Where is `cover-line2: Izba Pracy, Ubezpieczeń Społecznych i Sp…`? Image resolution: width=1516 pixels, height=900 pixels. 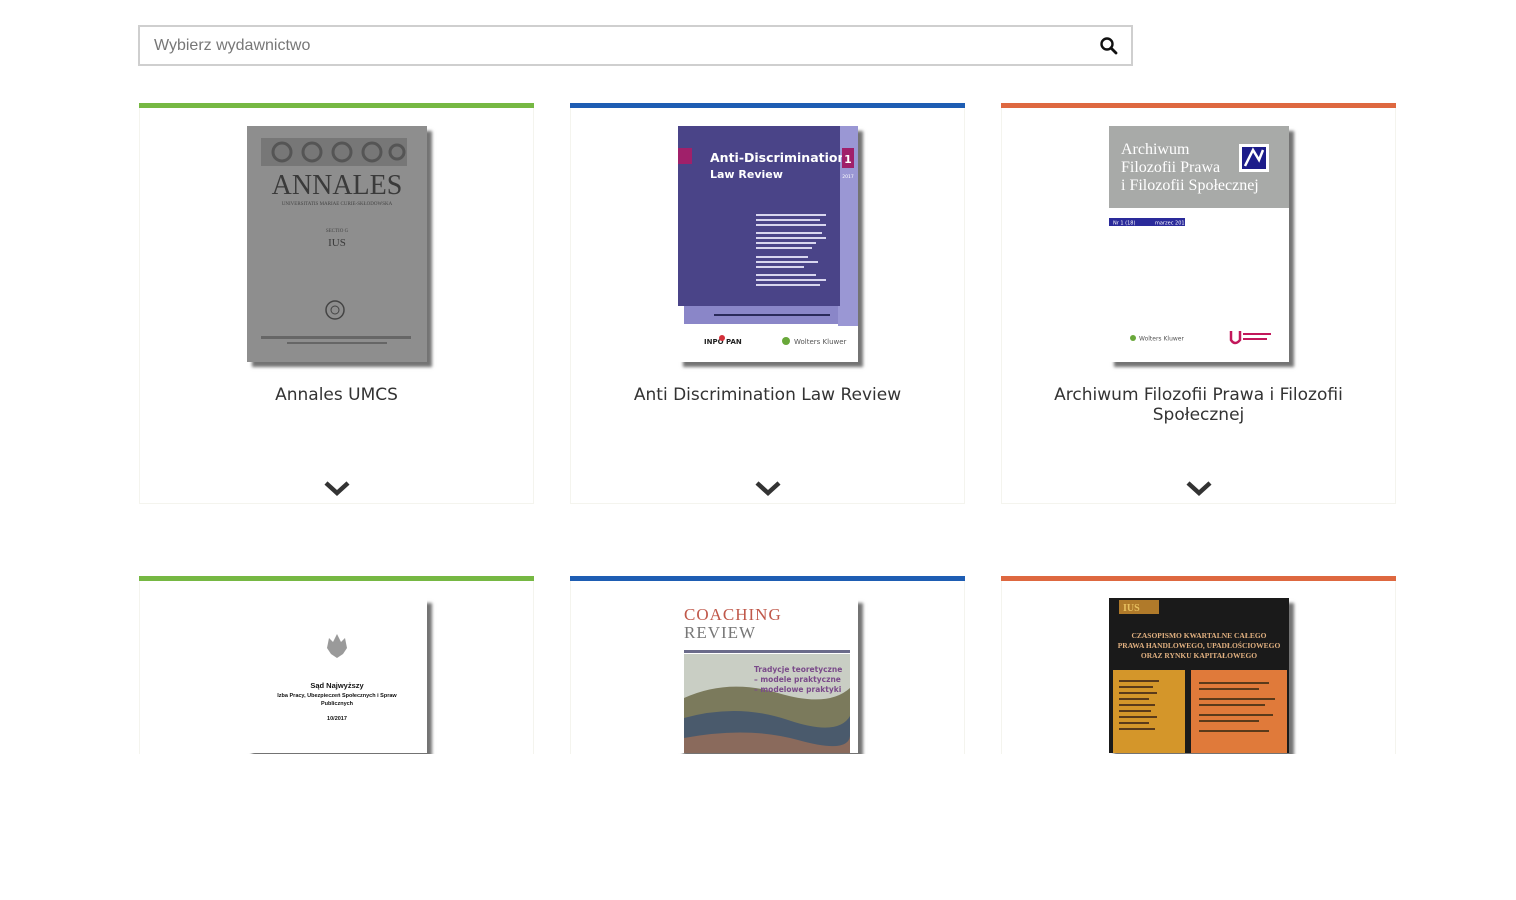
cover-line2: Izba Pracy, Ubezpieczeń Społecznych i Sp… is located at coordinates (337, 696).